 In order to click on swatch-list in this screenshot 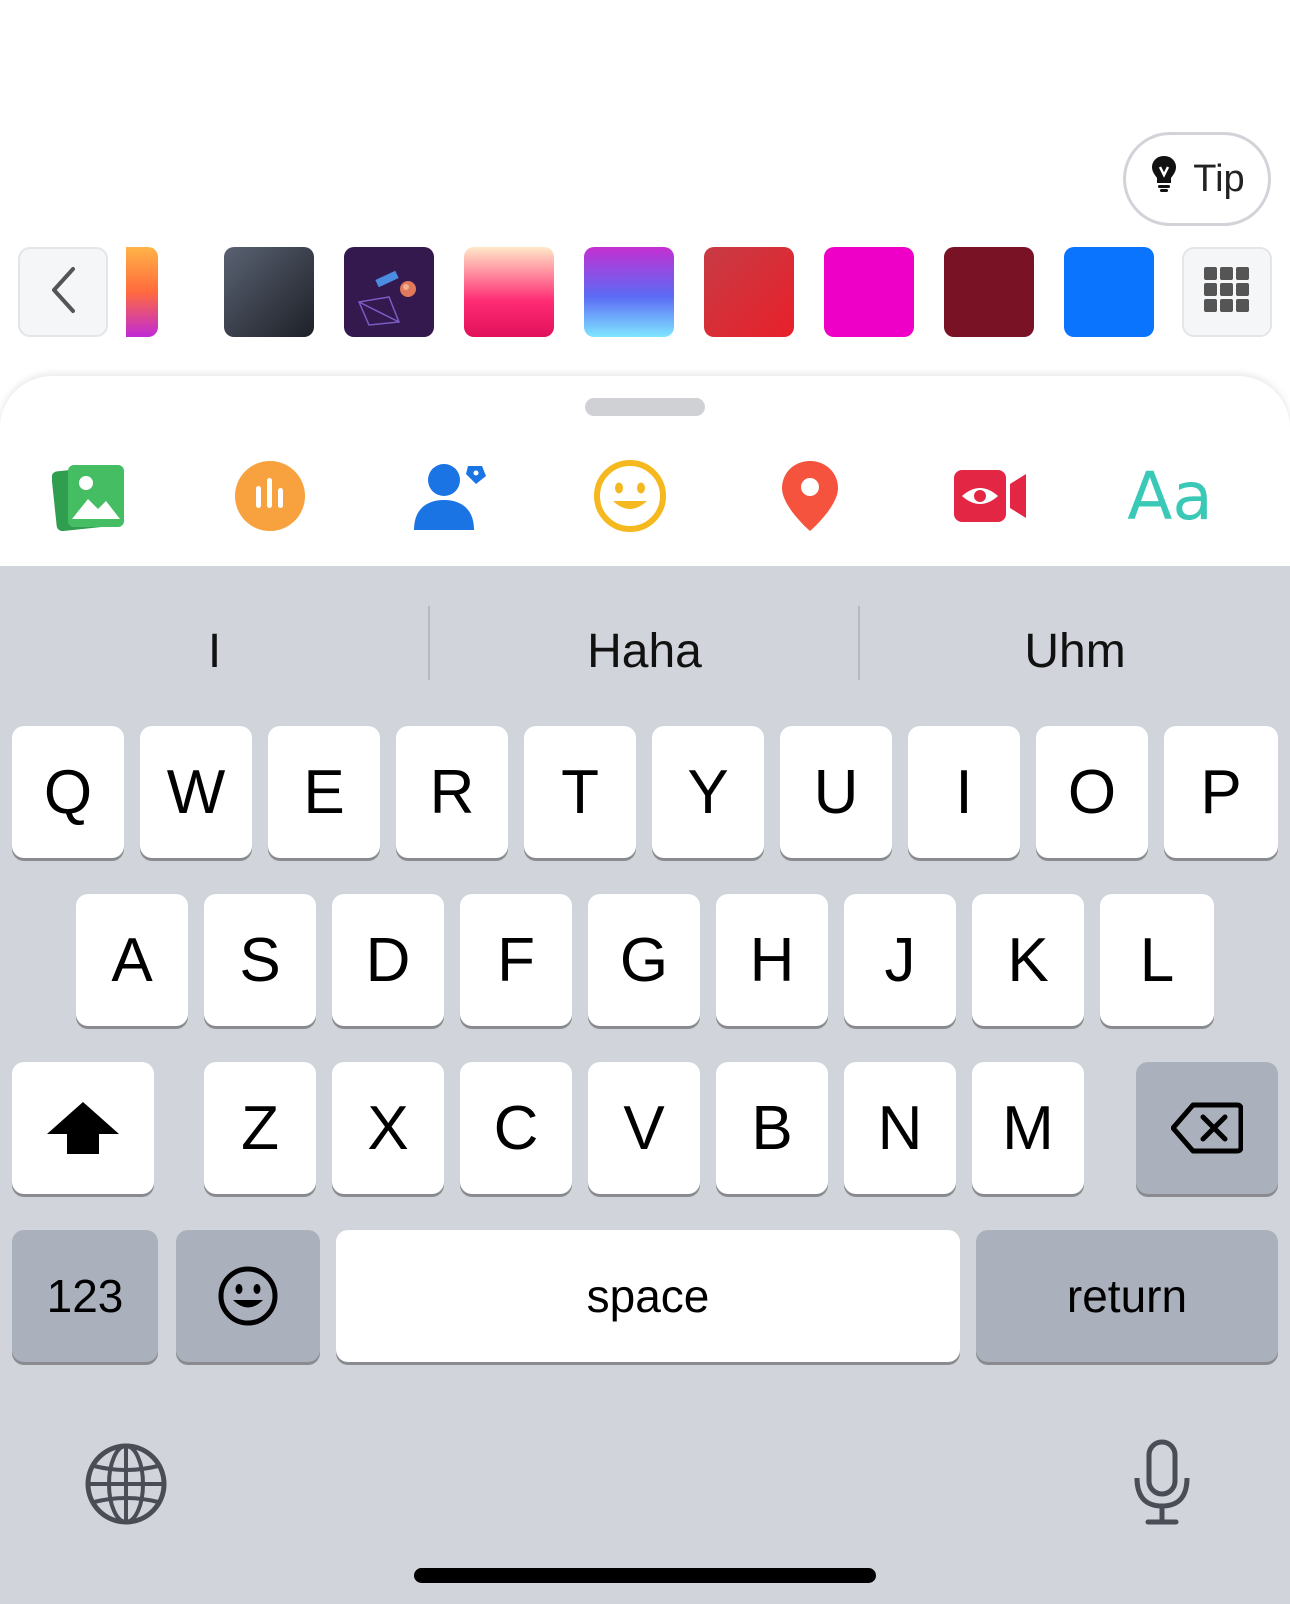, I will do `click(641, 292)`.